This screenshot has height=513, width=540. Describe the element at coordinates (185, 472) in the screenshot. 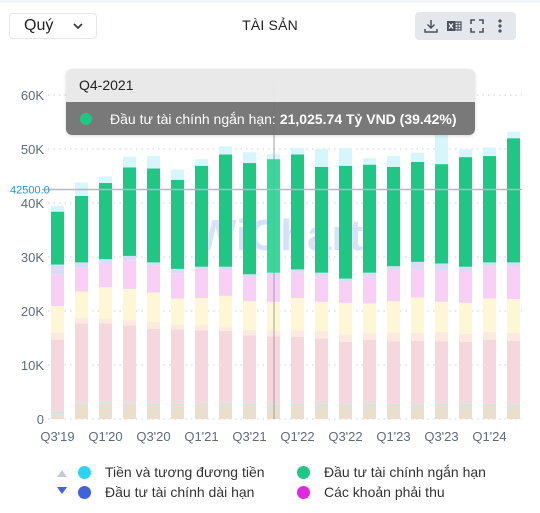

I see `legend-label: Tiền và tương đương tiền` at that location.